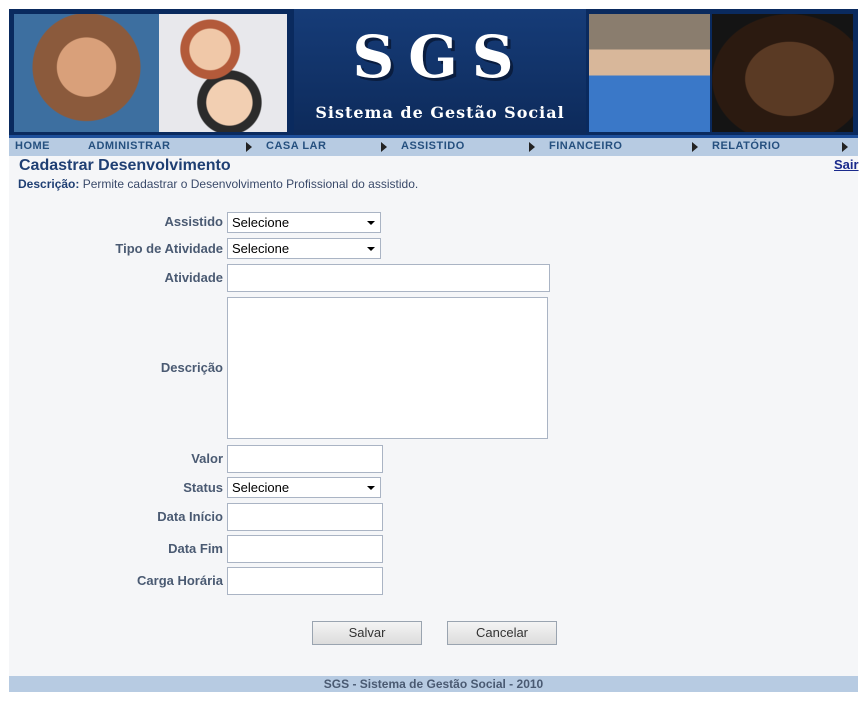 This screenshot has height=707, width=863. Describe the element at coordinates (125, 165) in the screenshot. I see `page-title: Cadastrar Desenvolvimento` at that location.